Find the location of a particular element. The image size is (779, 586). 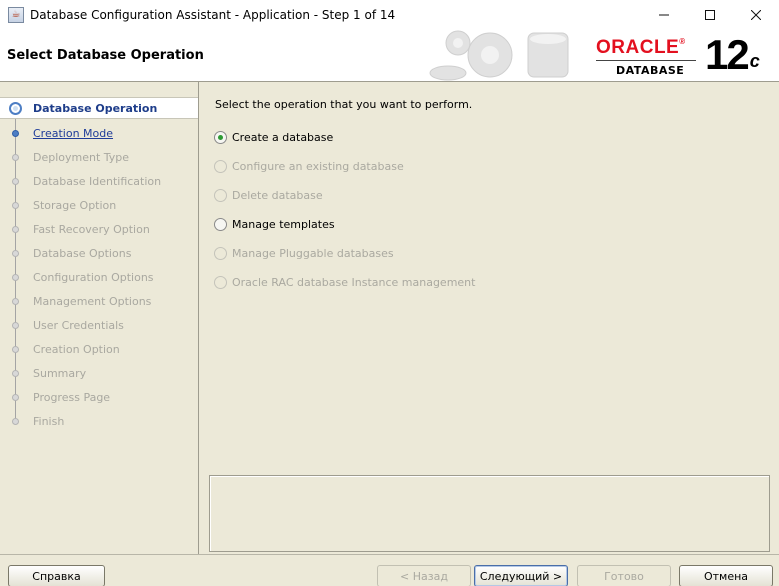

option-label: Manage Pluggable databases is located at coordinates (313, 253).